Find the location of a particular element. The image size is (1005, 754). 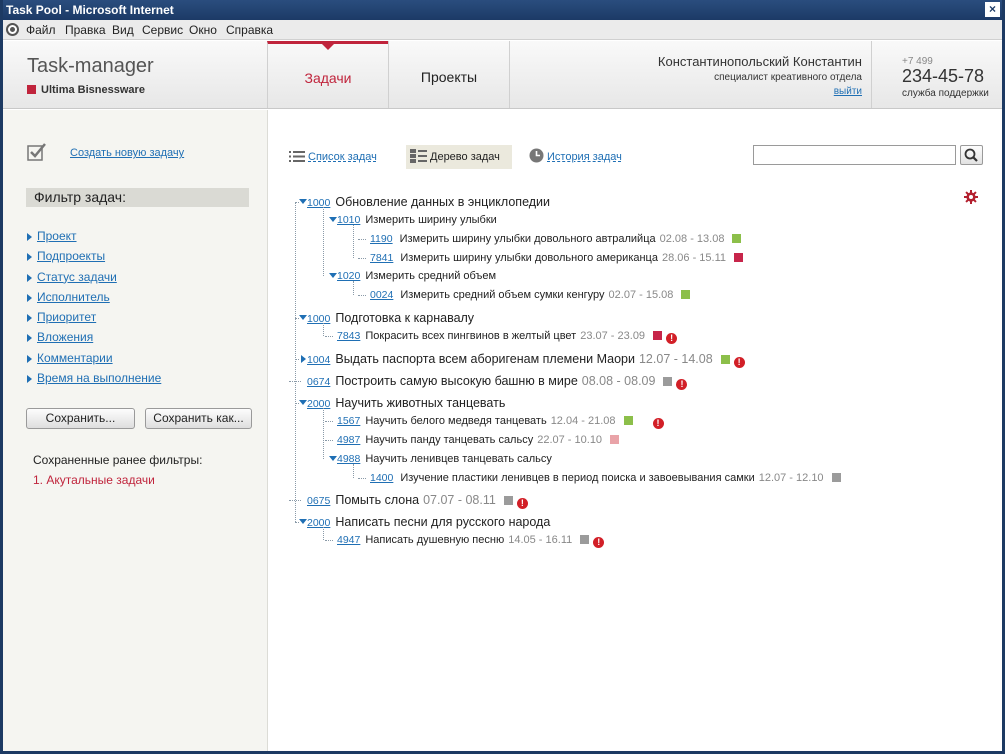

filter-status: Статус задачи is located at coordinates (93, 280).